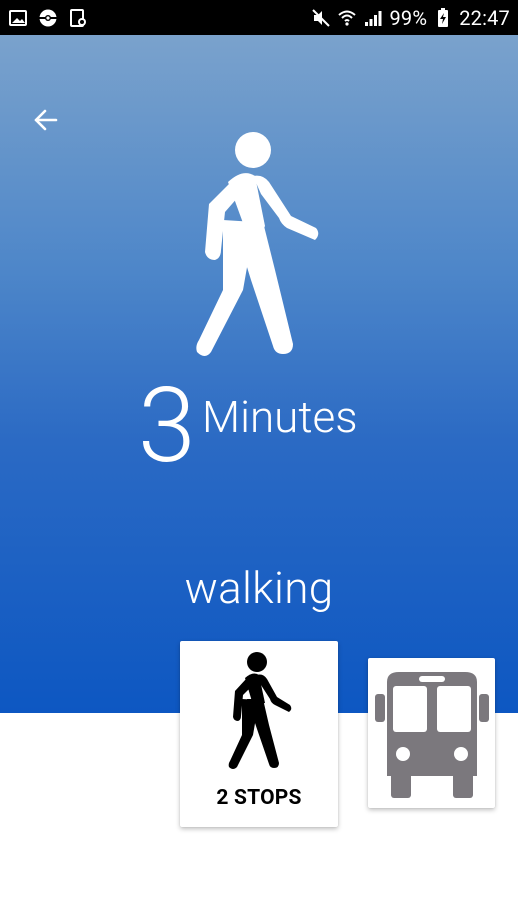 Image resolution: width=518 pixels, height=920 pixels. I want to click on battery-percent: 99%, so click(408, 17).